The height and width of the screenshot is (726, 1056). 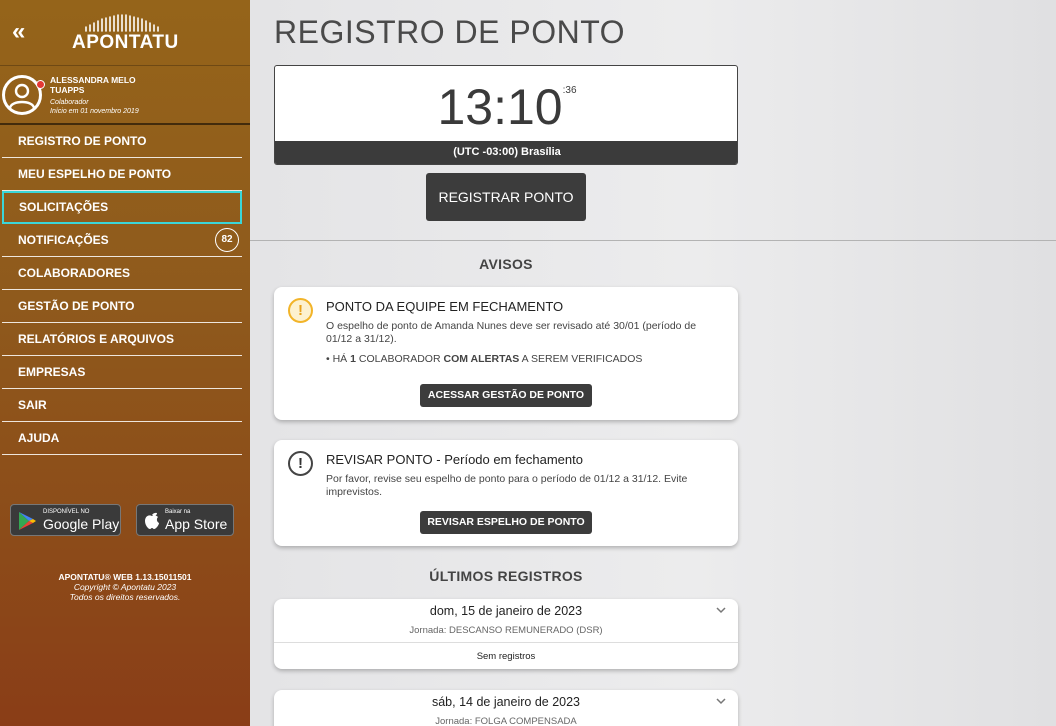 I want to click on clock-panel: 13:10:36 (UTC -03:00) Brasília, so click(x=506, y=115).